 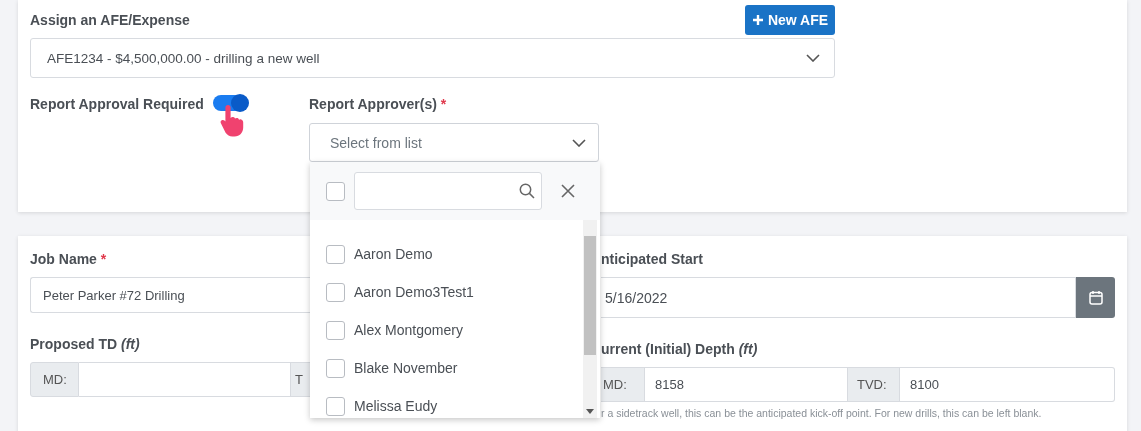 What do you see at coordinates (590, 319) in the screenshot?
I see `scrollbar` at bounding box center [590, 319].